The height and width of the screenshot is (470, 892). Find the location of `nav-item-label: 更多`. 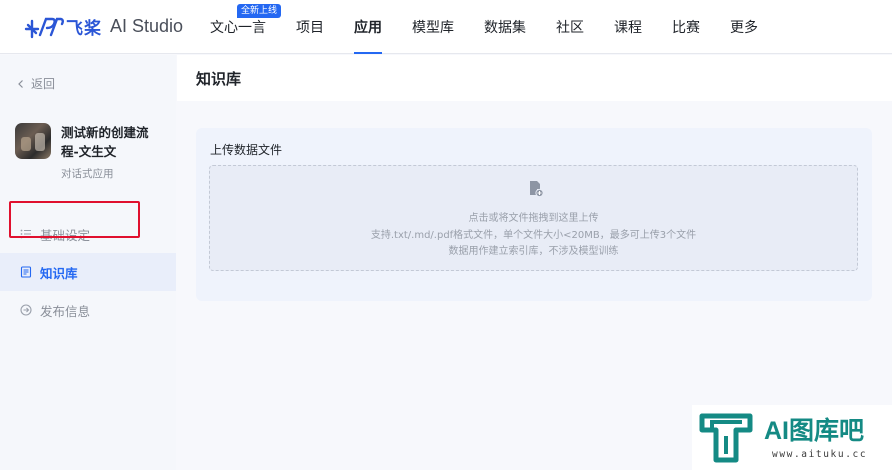

nav-item-label: 更多 is located at coordinates (744, 27).